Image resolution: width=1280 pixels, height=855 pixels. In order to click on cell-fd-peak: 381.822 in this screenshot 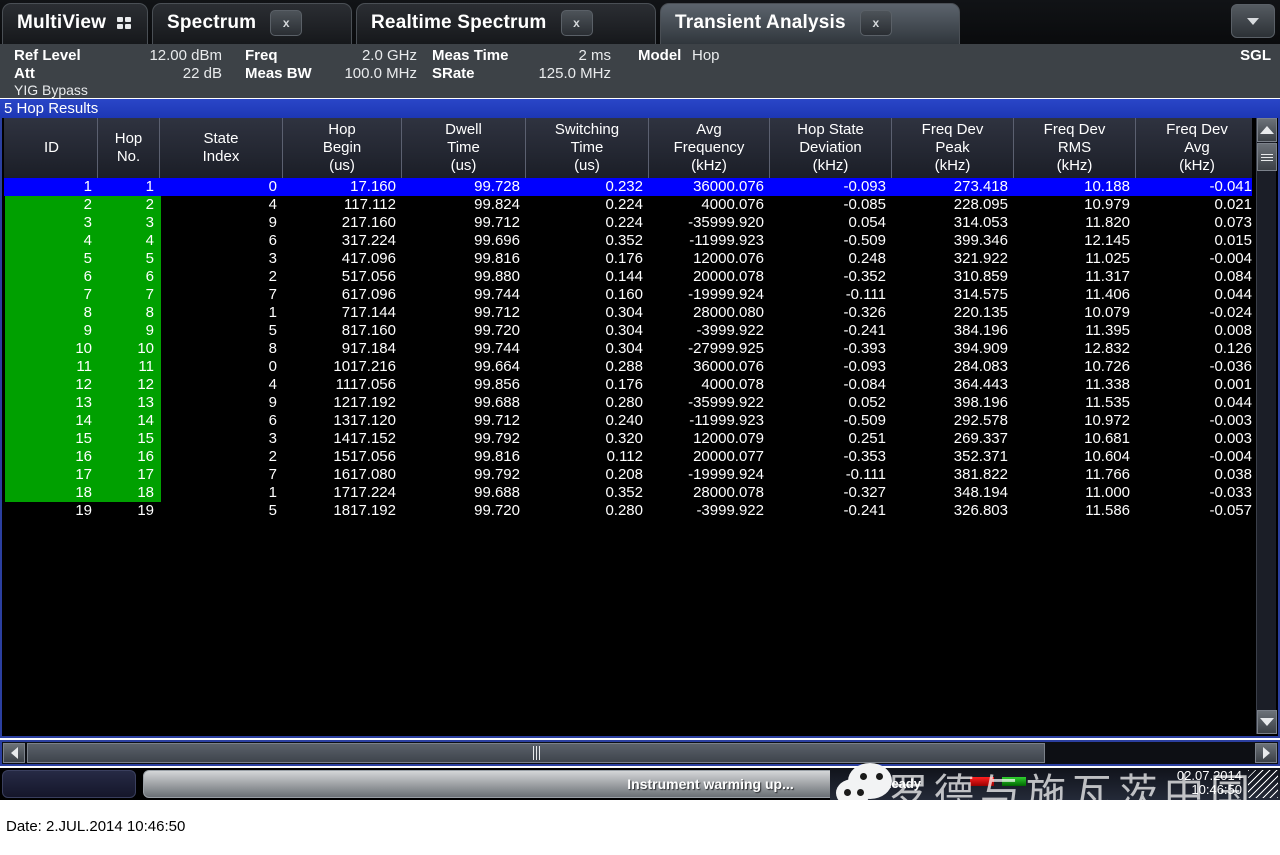, I will do `click(980, 474)`.